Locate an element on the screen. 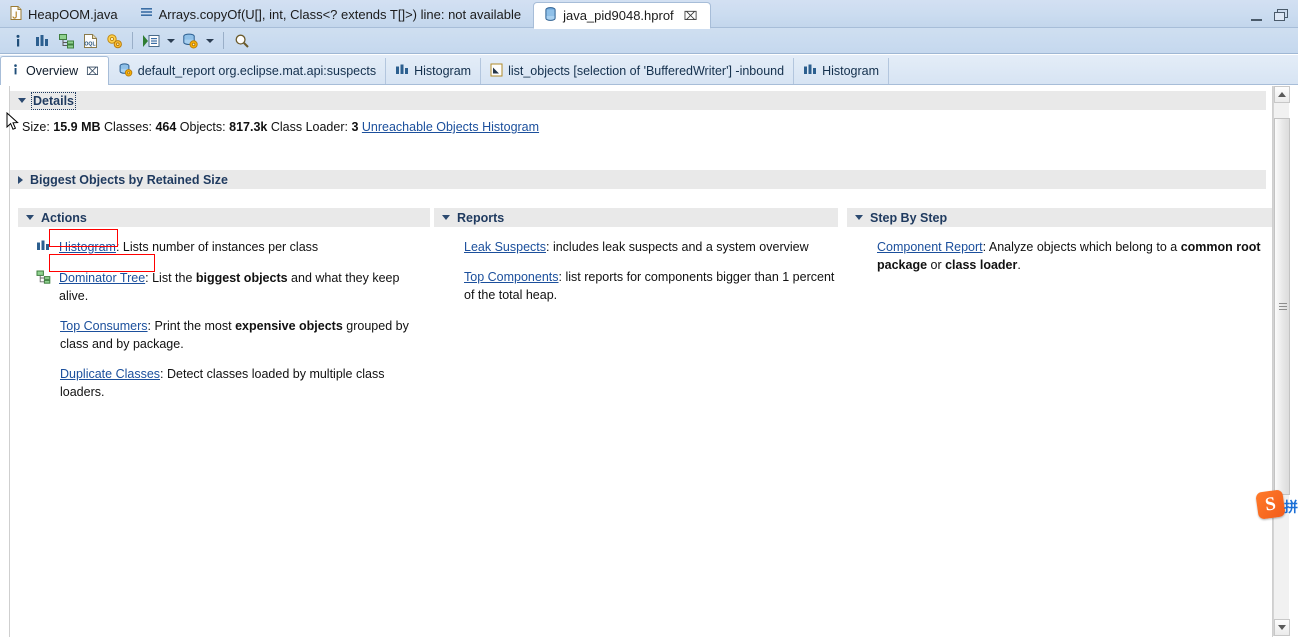 The height and width of the screenshot is (637, 1298). calculate-retained-size-icon is located at coordinates (114, 41).